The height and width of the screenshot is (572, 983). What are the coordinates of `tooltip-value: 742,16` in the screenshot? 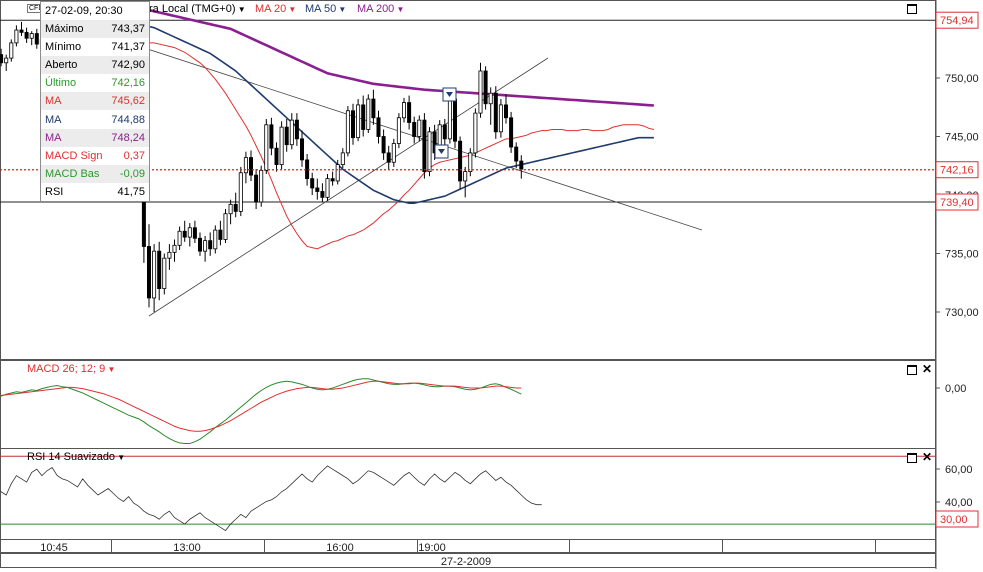 It's located at (128, 83).